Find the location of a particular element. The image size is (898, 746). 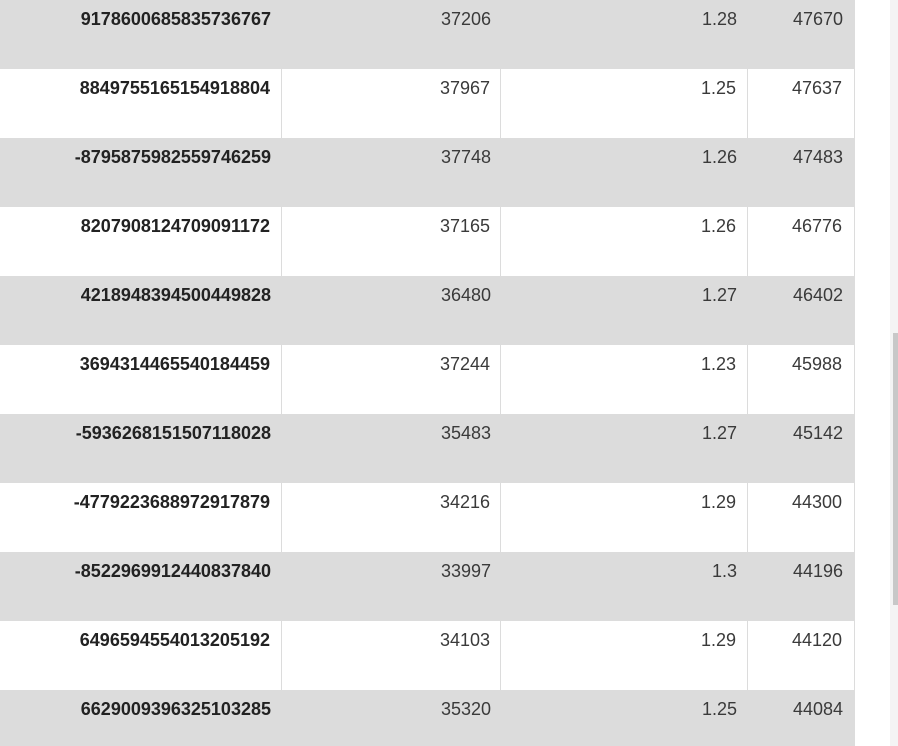

total-cell: 44196 is located at coordinates (817, 571).